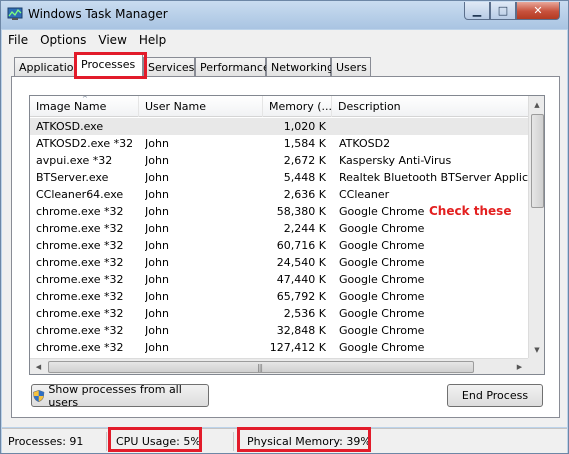 This screenshot has width=569, height=454. Describe the element at coordinates (304, 228) in the screenshot. I see `memory-cell: 2,244 K` at that location.